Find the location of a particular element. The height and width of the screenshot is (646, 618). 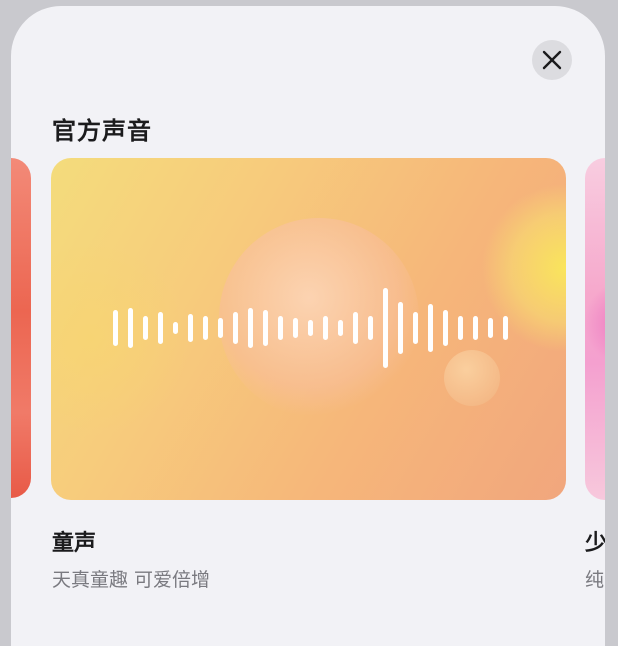

voice-description: 天真童趣 可爱倍增 is located at coordinates (131, 580).